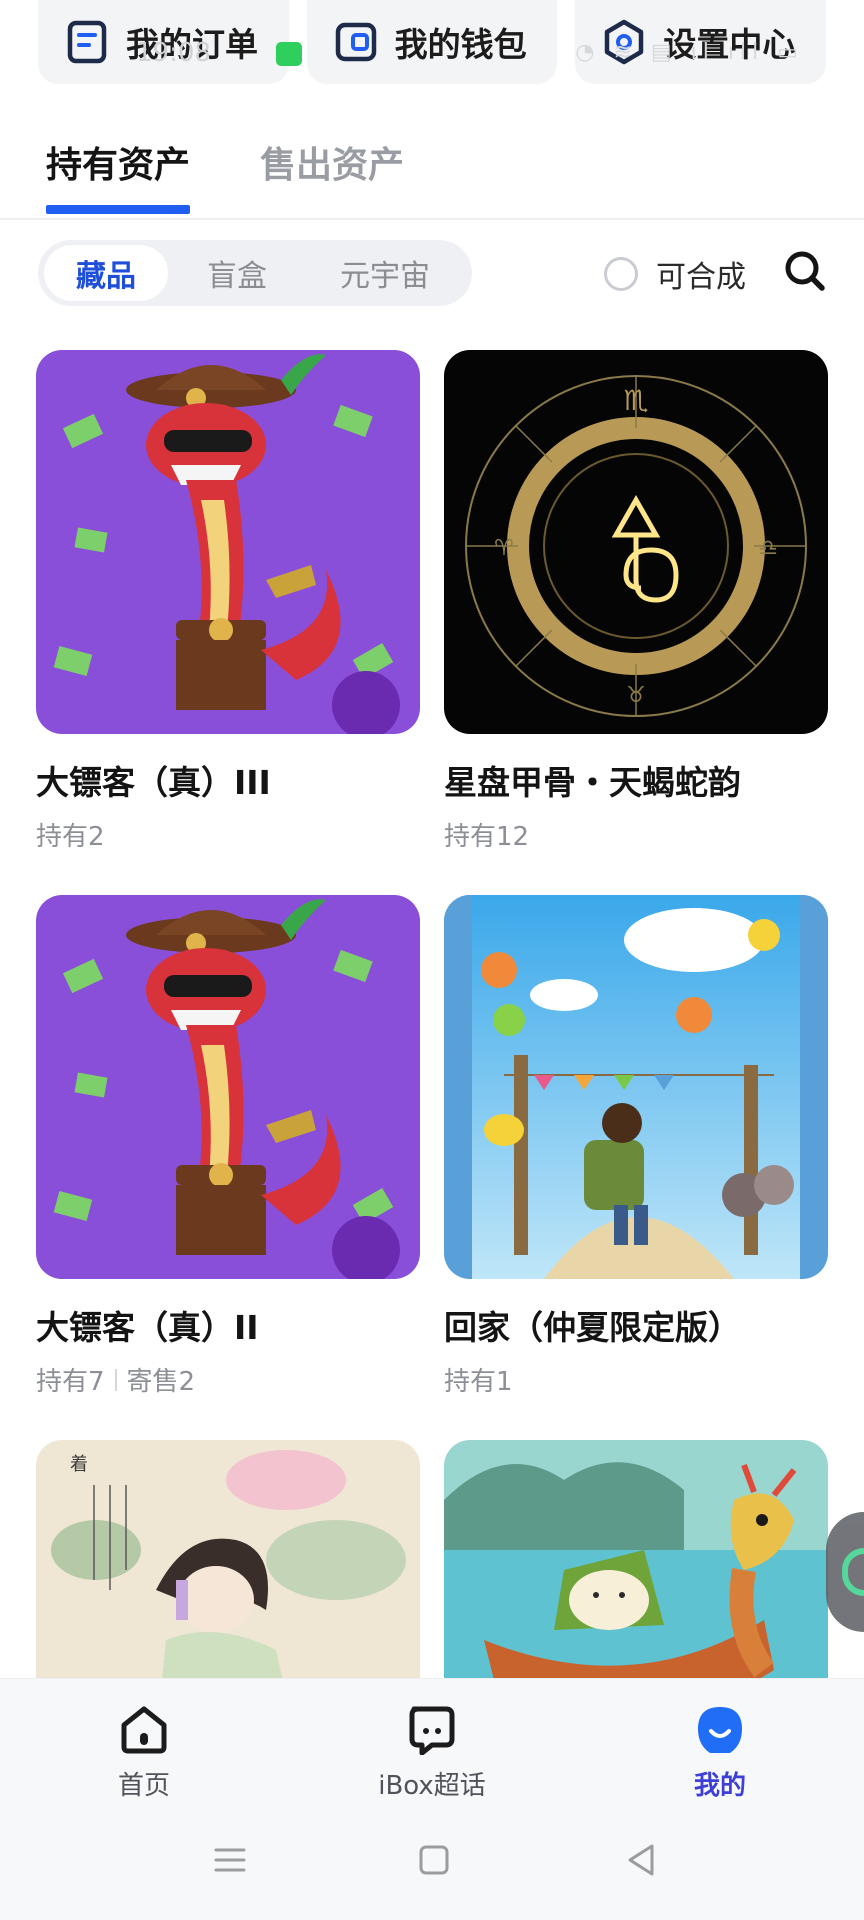 This screenshot has height=1920, width=864. I want to click on svg-text: 着, so click(79, 1464).